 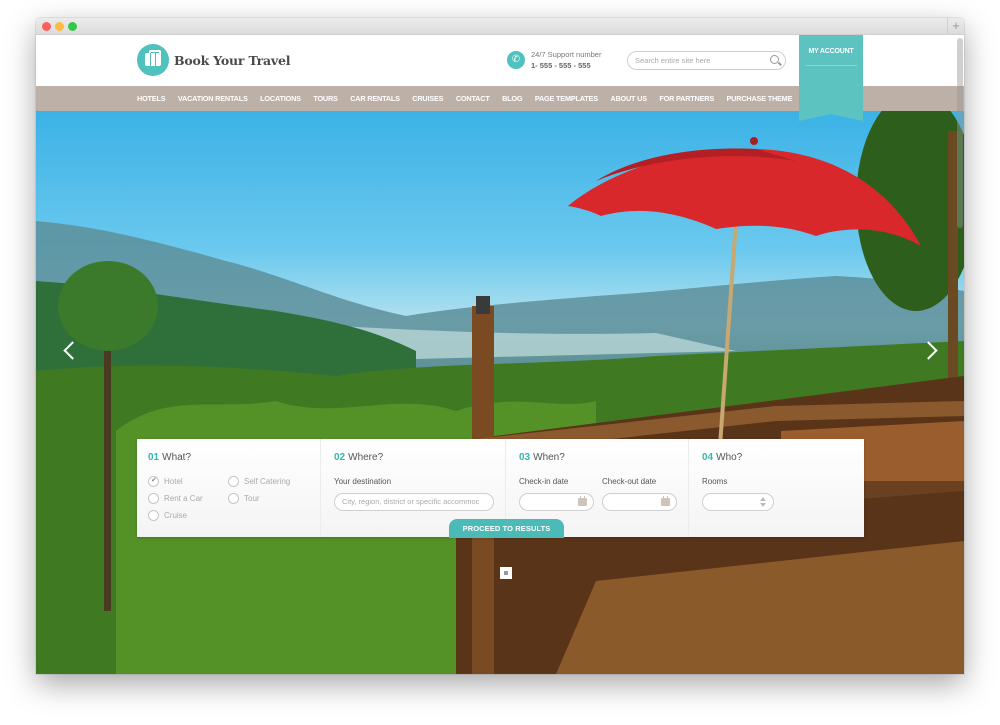 What do you see at coordinates (960, 133) in the screenshot?
I see `page-scrollbar` at bounding box center [960, 133].